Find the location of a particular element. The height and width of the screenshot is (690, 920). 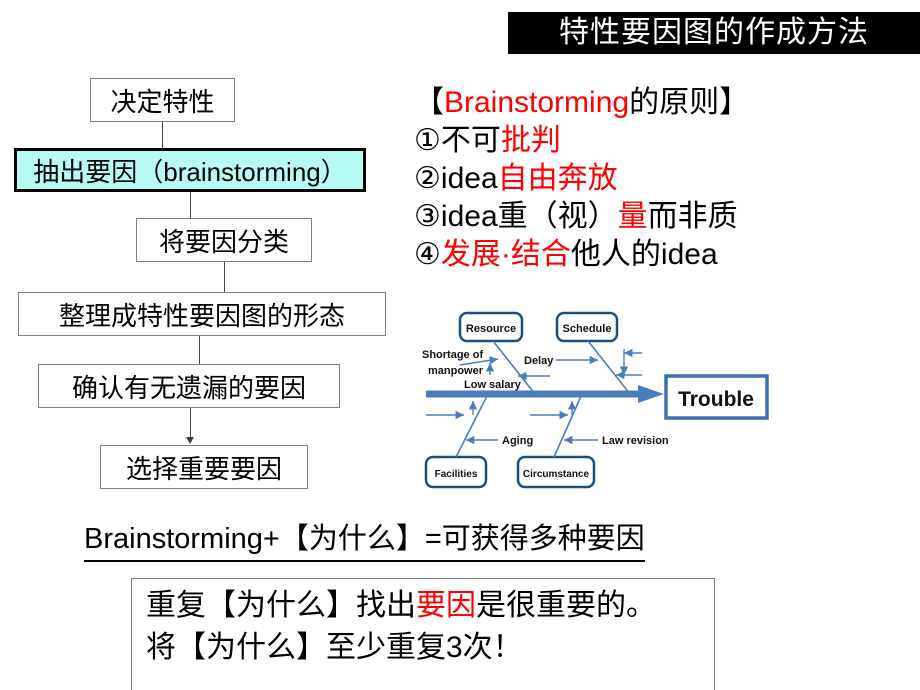

page-title: 特性要因图的作成方法 is located at coordinates (714, 33).